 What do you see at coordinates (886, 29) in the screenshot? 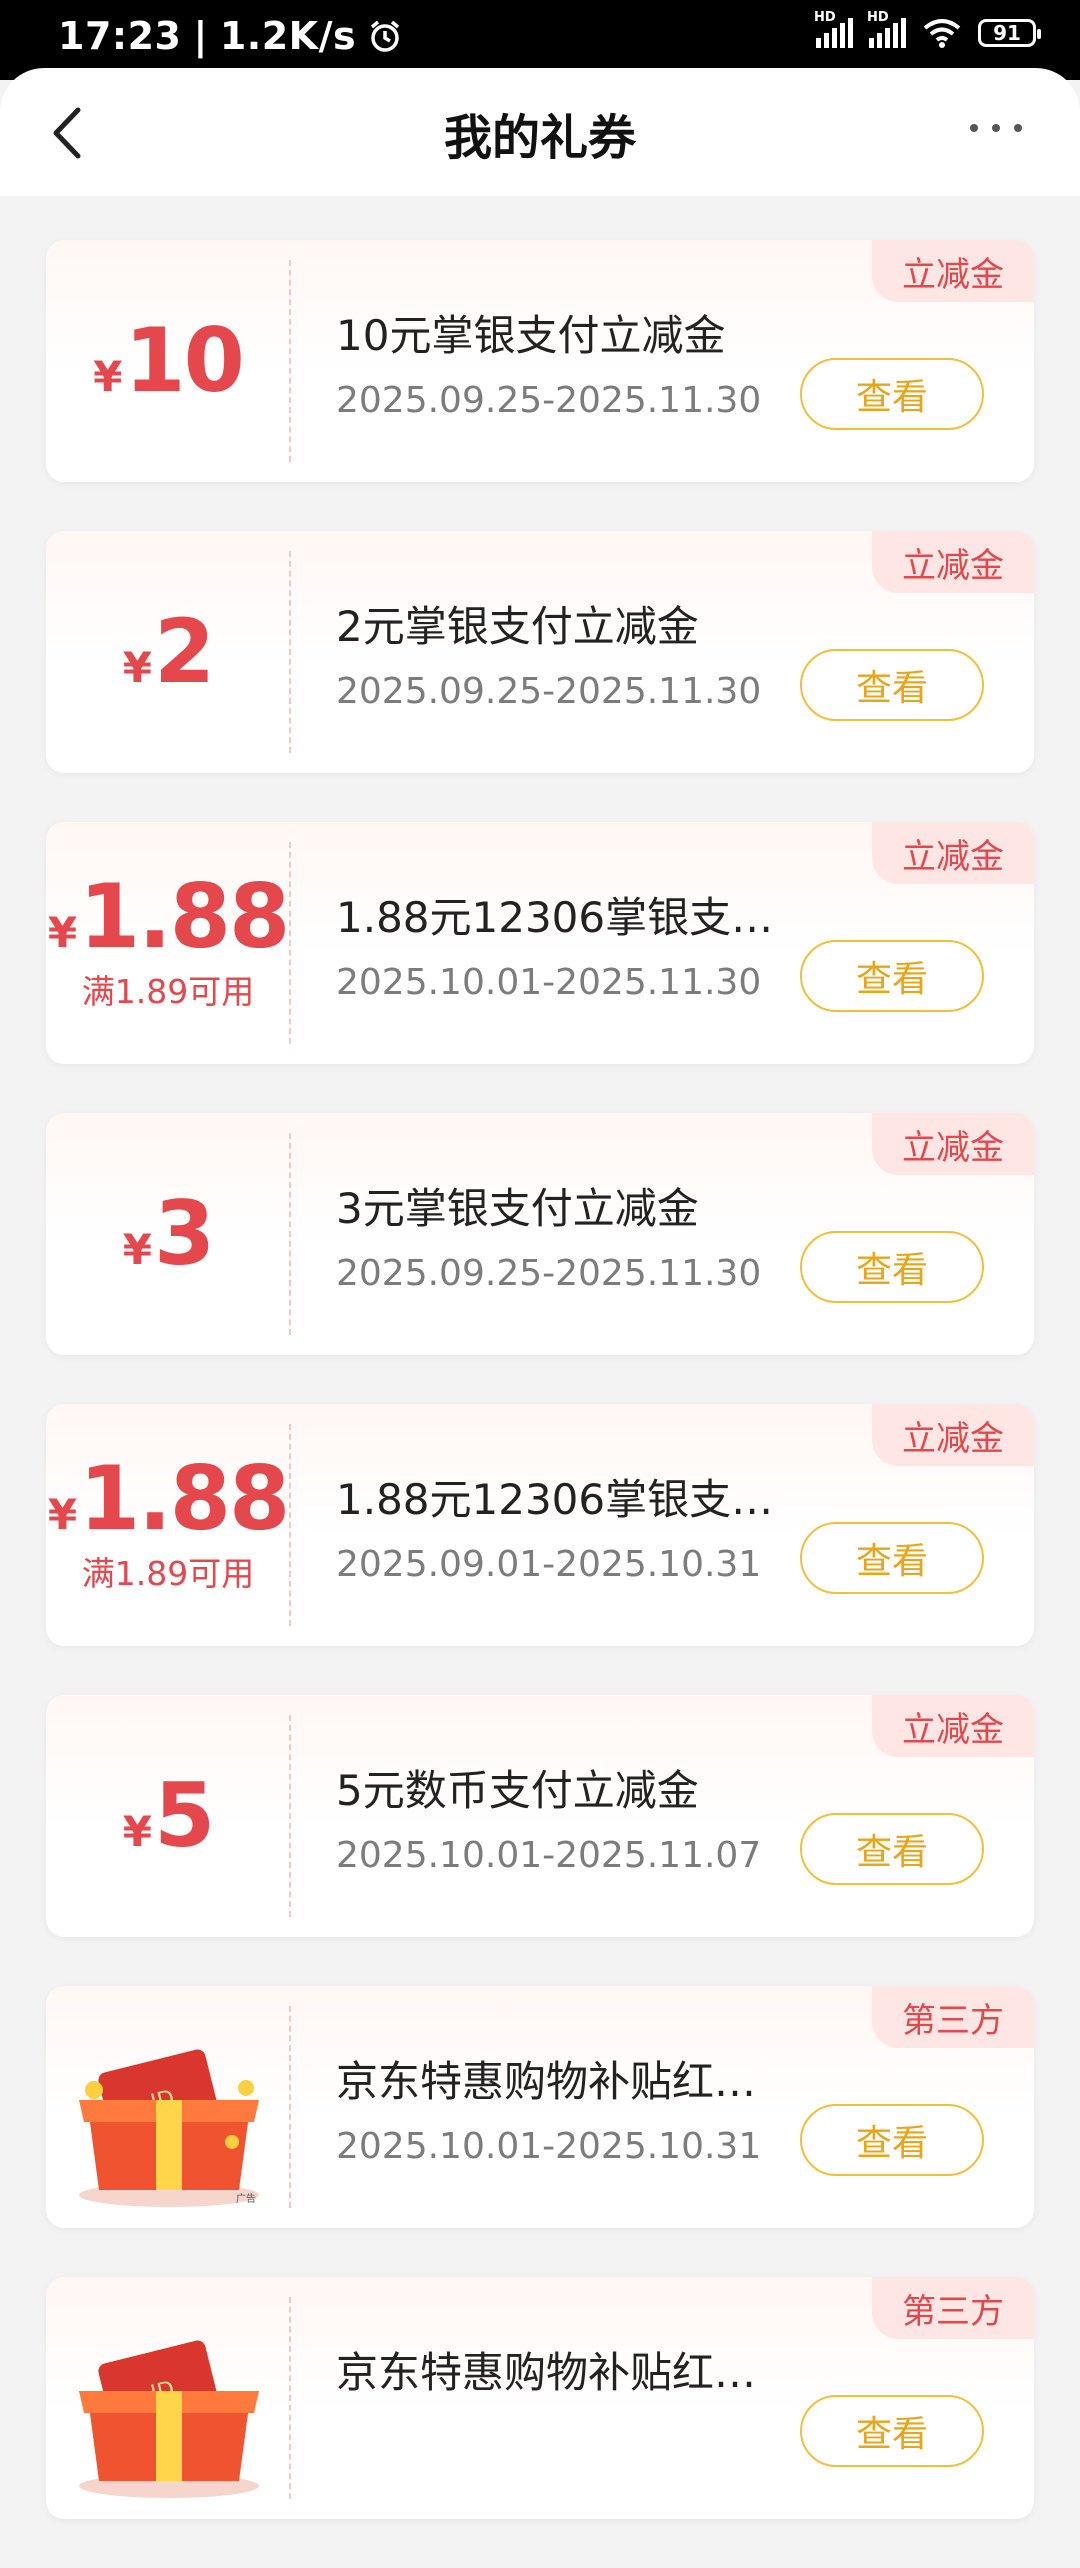
I see `signal-2-icon: HD` at bounding box center [886, 29].